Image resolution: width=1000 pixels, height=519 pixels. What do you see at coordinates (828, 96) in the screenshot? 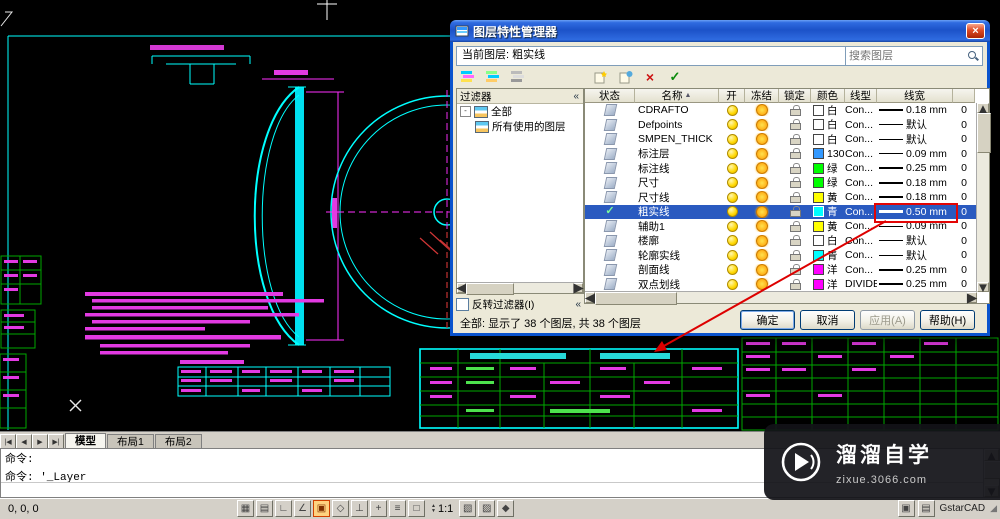
I see `col-color: 颜色` at bounding box center [828, 96].